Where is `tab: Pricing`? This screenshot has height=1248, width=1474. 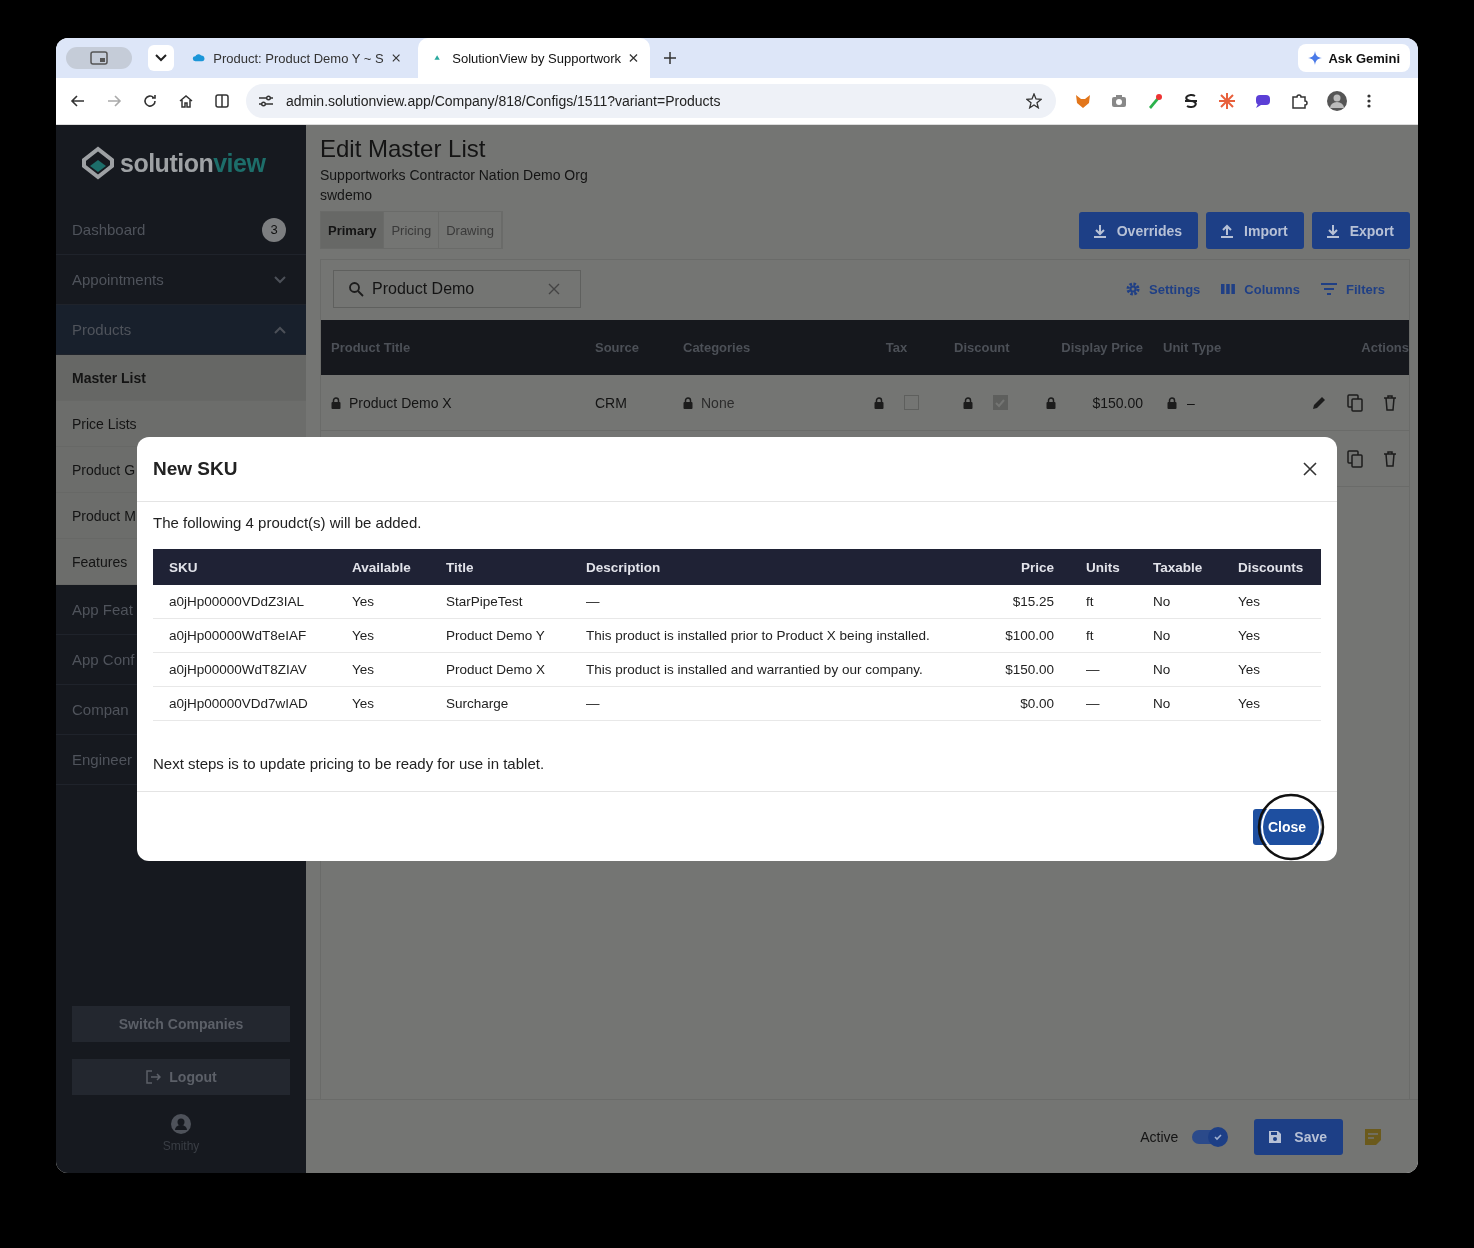 tab: Pricing is located at coordinates (412, 230).